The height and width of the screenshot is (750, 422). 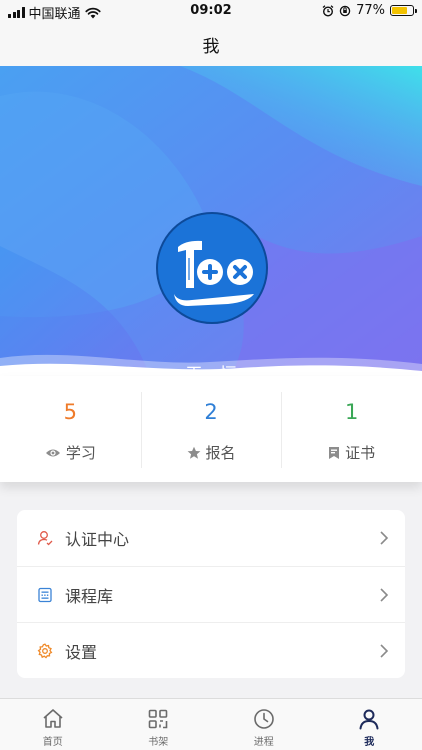 I want to click on tab-bookshelf-label: 书架, so click(x=158, y=742).